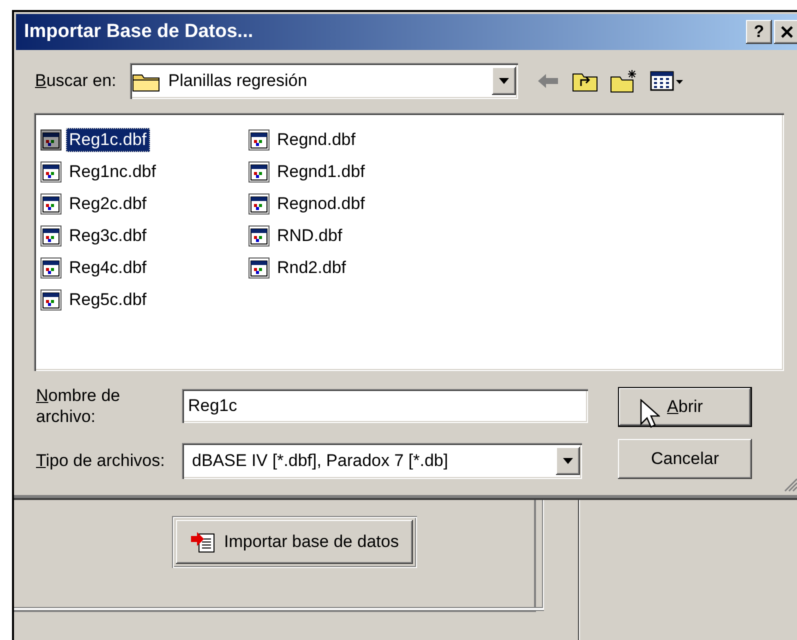  What do you see at coordinates (95, 204) in the screenshot?
I see `file-item: Reg2c.dbf` at bounding box center [95, 204].